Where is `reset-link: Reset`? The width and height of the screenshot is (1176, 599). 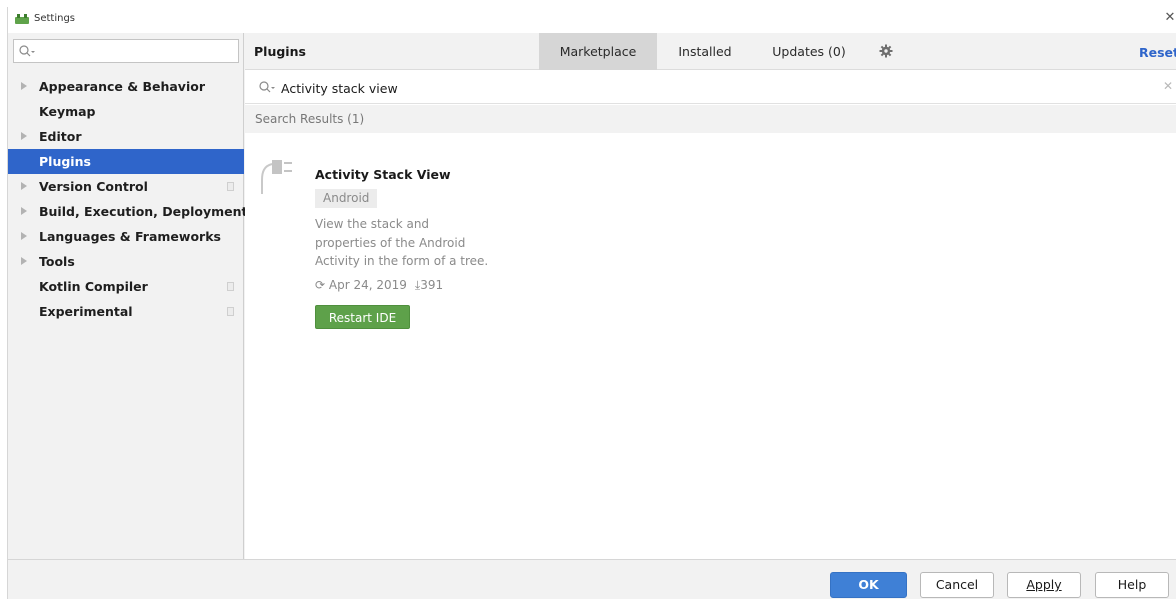 reset-link: Reset is located at coordinates (1157, 52).